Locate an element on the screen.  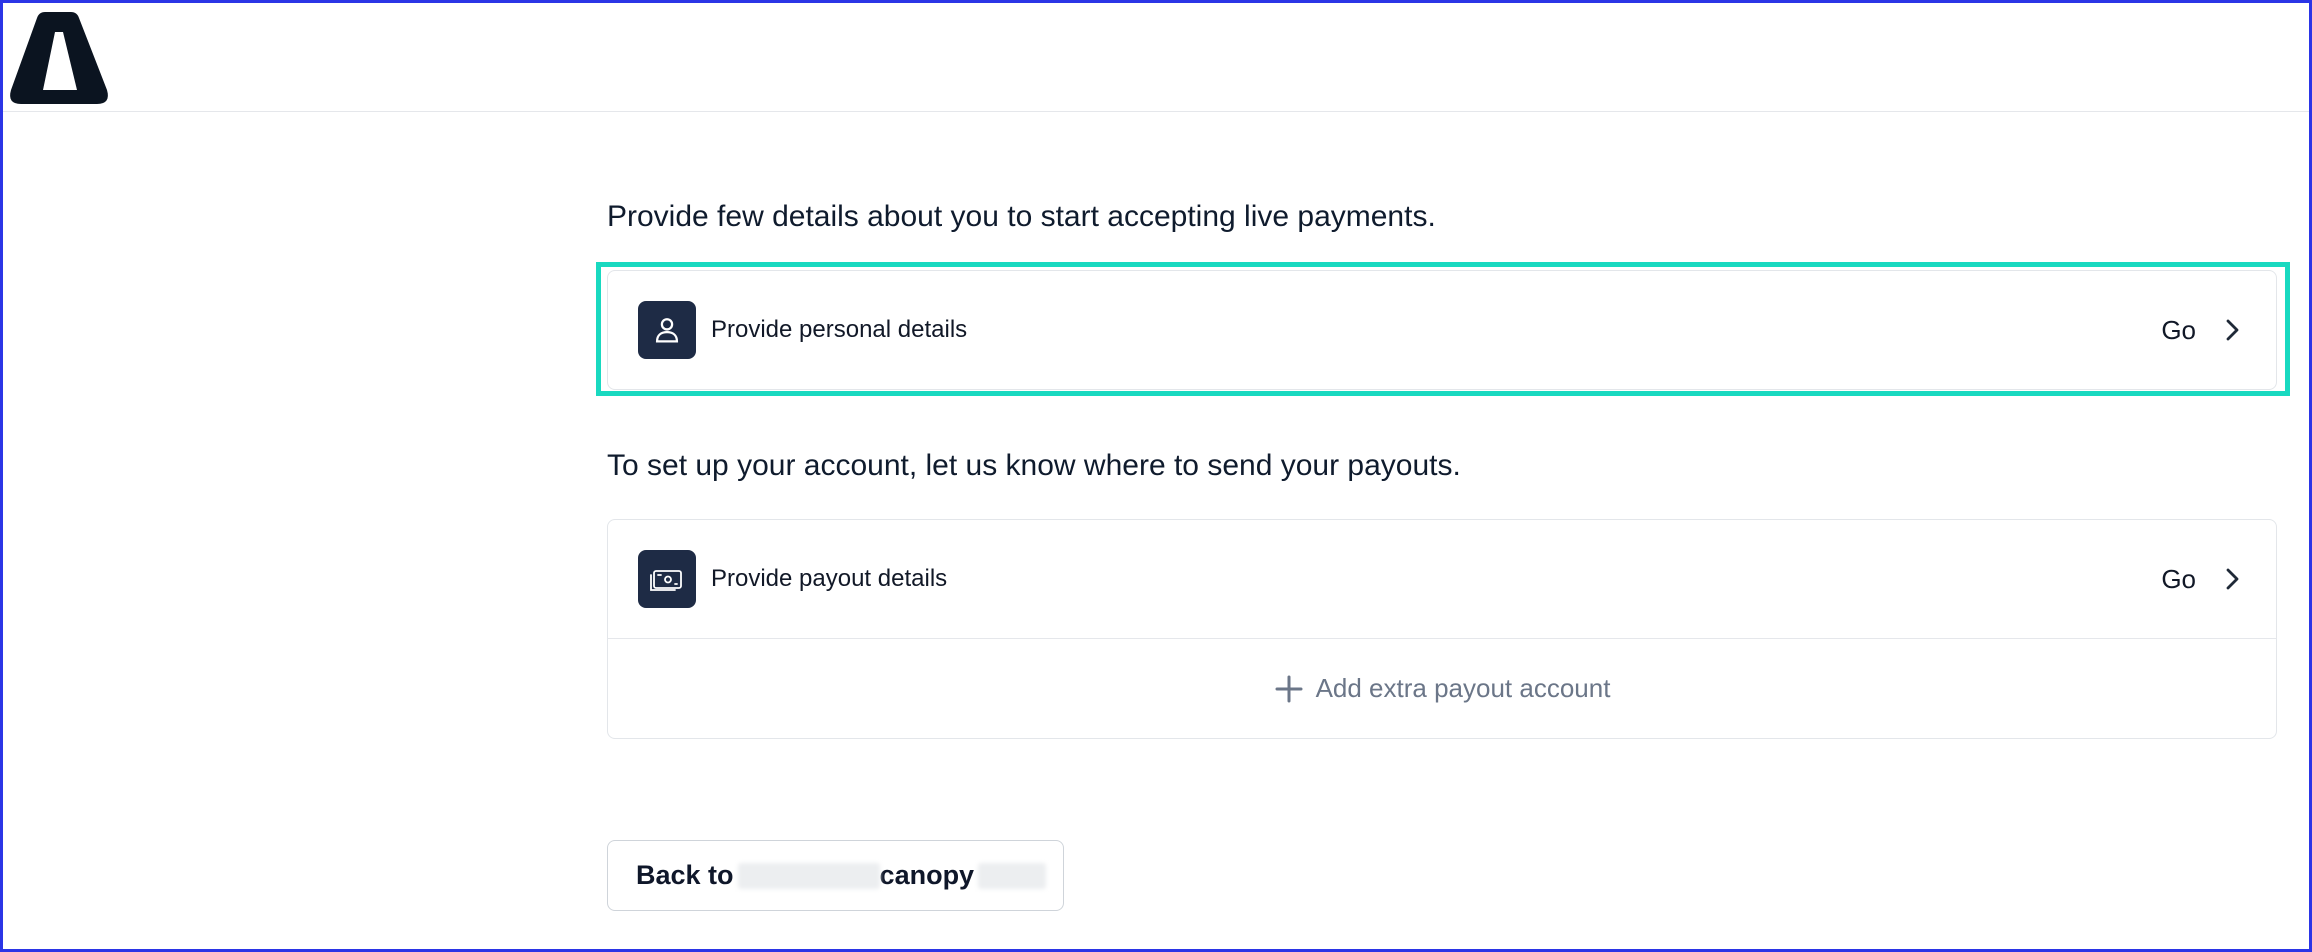
personal-details-label: Provide personal details is located at coordinates (839, 329).